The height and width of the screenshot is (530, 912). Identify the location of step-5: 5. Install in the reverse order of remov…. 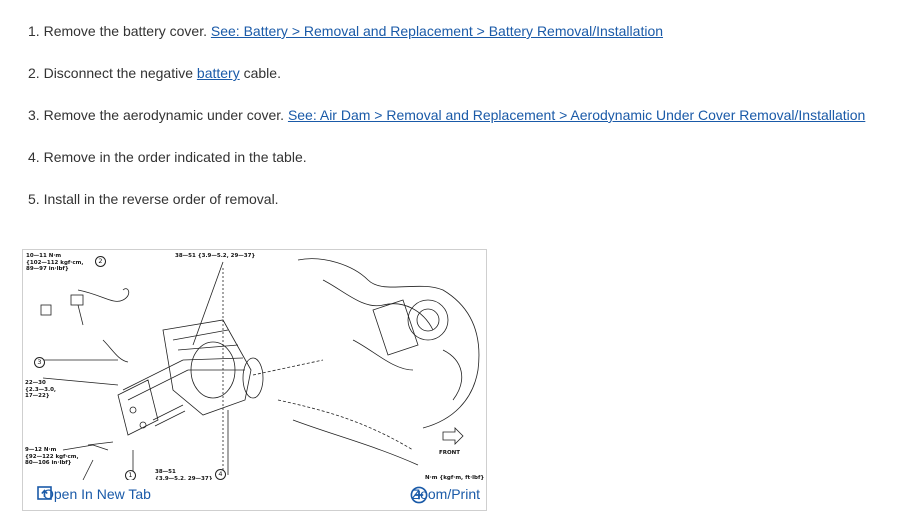
(153, 199).